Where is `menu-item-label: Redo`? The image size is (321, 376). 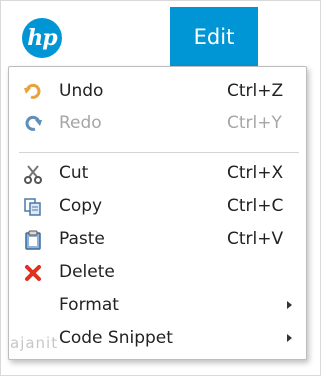 menu-item-label: Redo is located at coordinates (80, 123).